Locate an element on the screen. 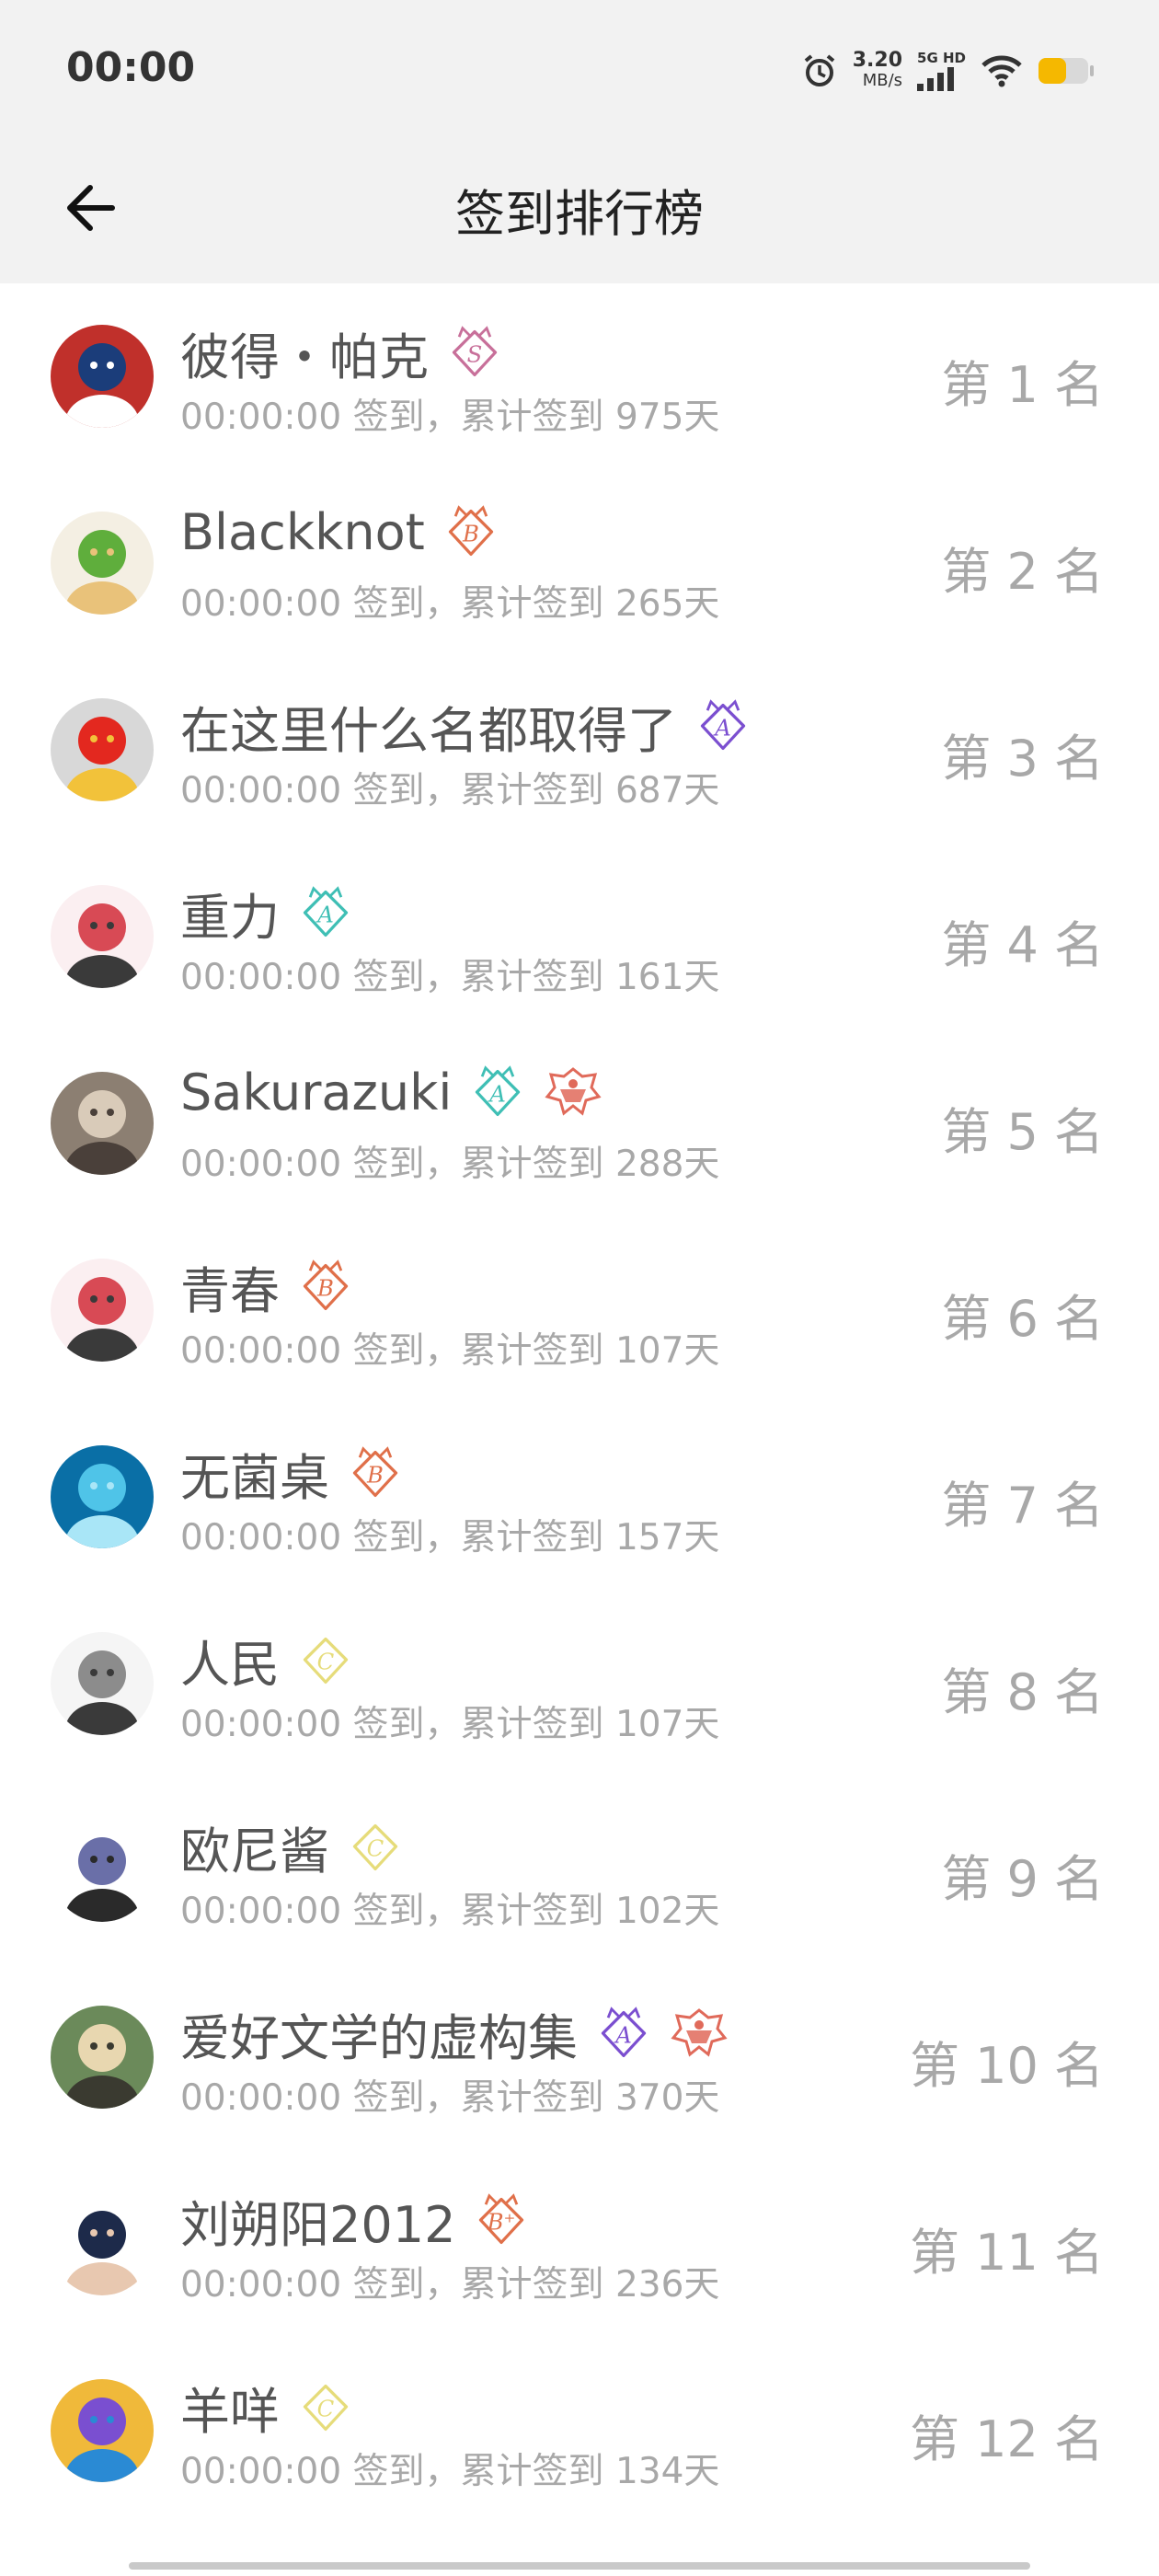 The width and height of the screenshot is (1159, 2576). status-icons: 3.20 MB/s 5G HD is located at coordinates (948, 71).